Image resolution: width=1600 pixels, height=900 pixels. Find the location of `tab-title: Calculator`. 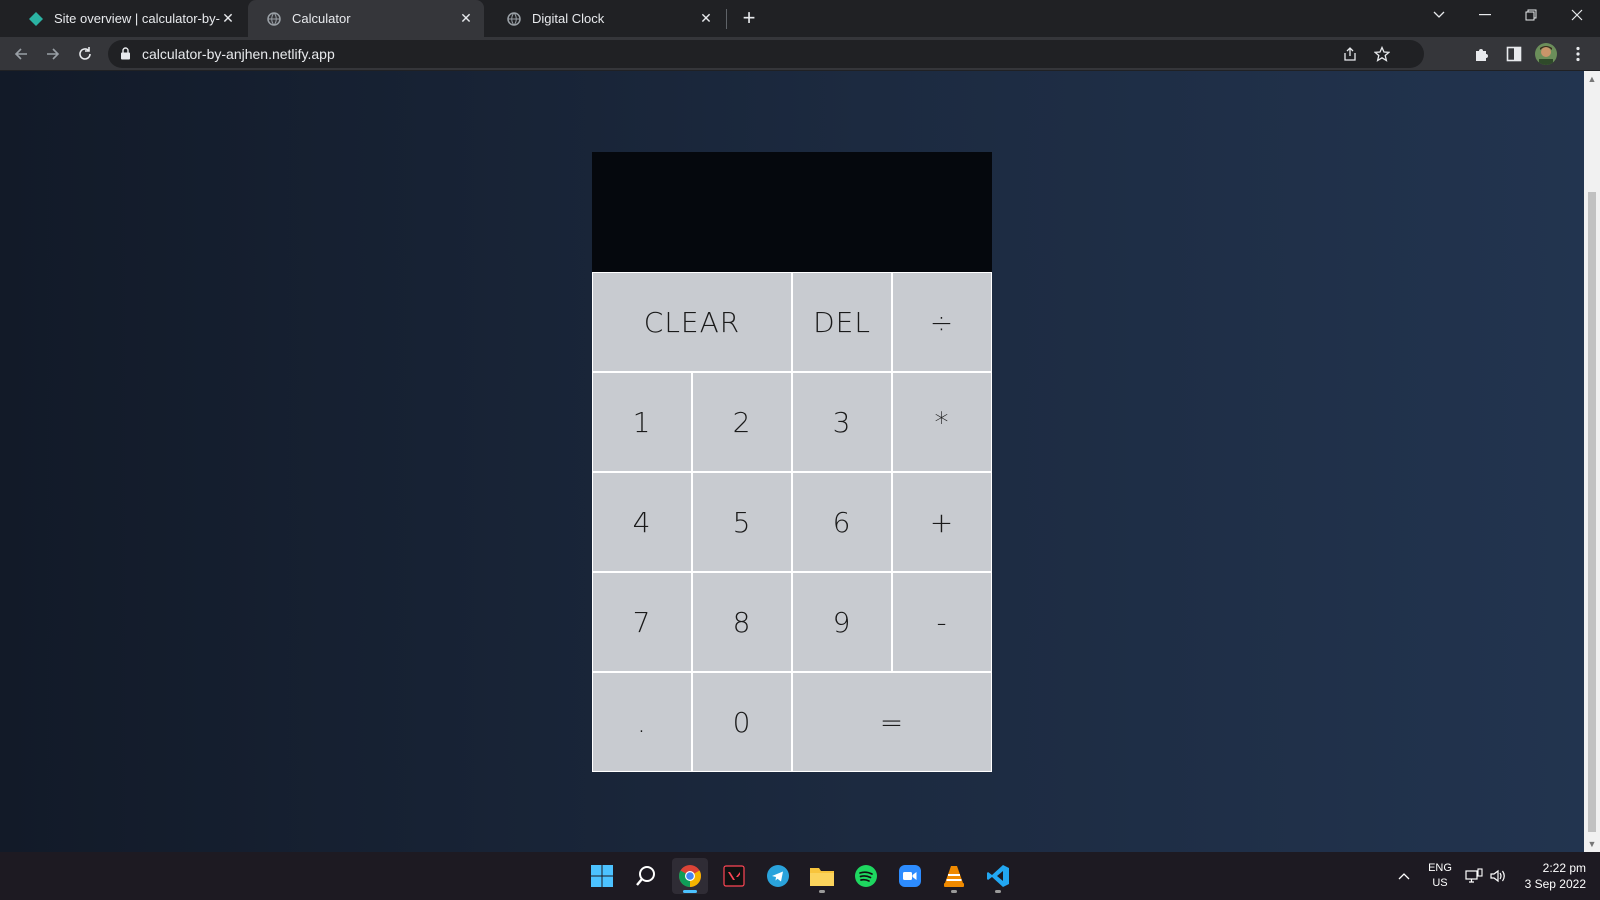

tab-title: Calculator is located at coordinates (321, 18).